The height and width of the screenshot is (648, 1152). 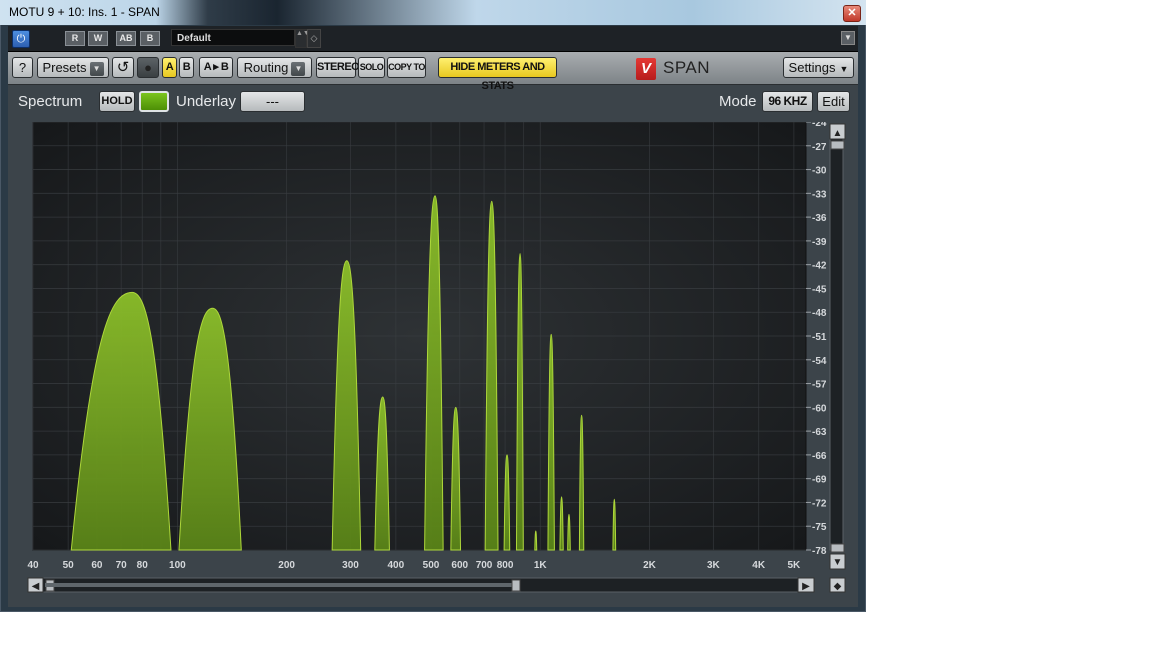 What do you see at coordinates (819, 456) in the screenshot?
I see `y-tick-label: -66` at bounding box center [819, 456].